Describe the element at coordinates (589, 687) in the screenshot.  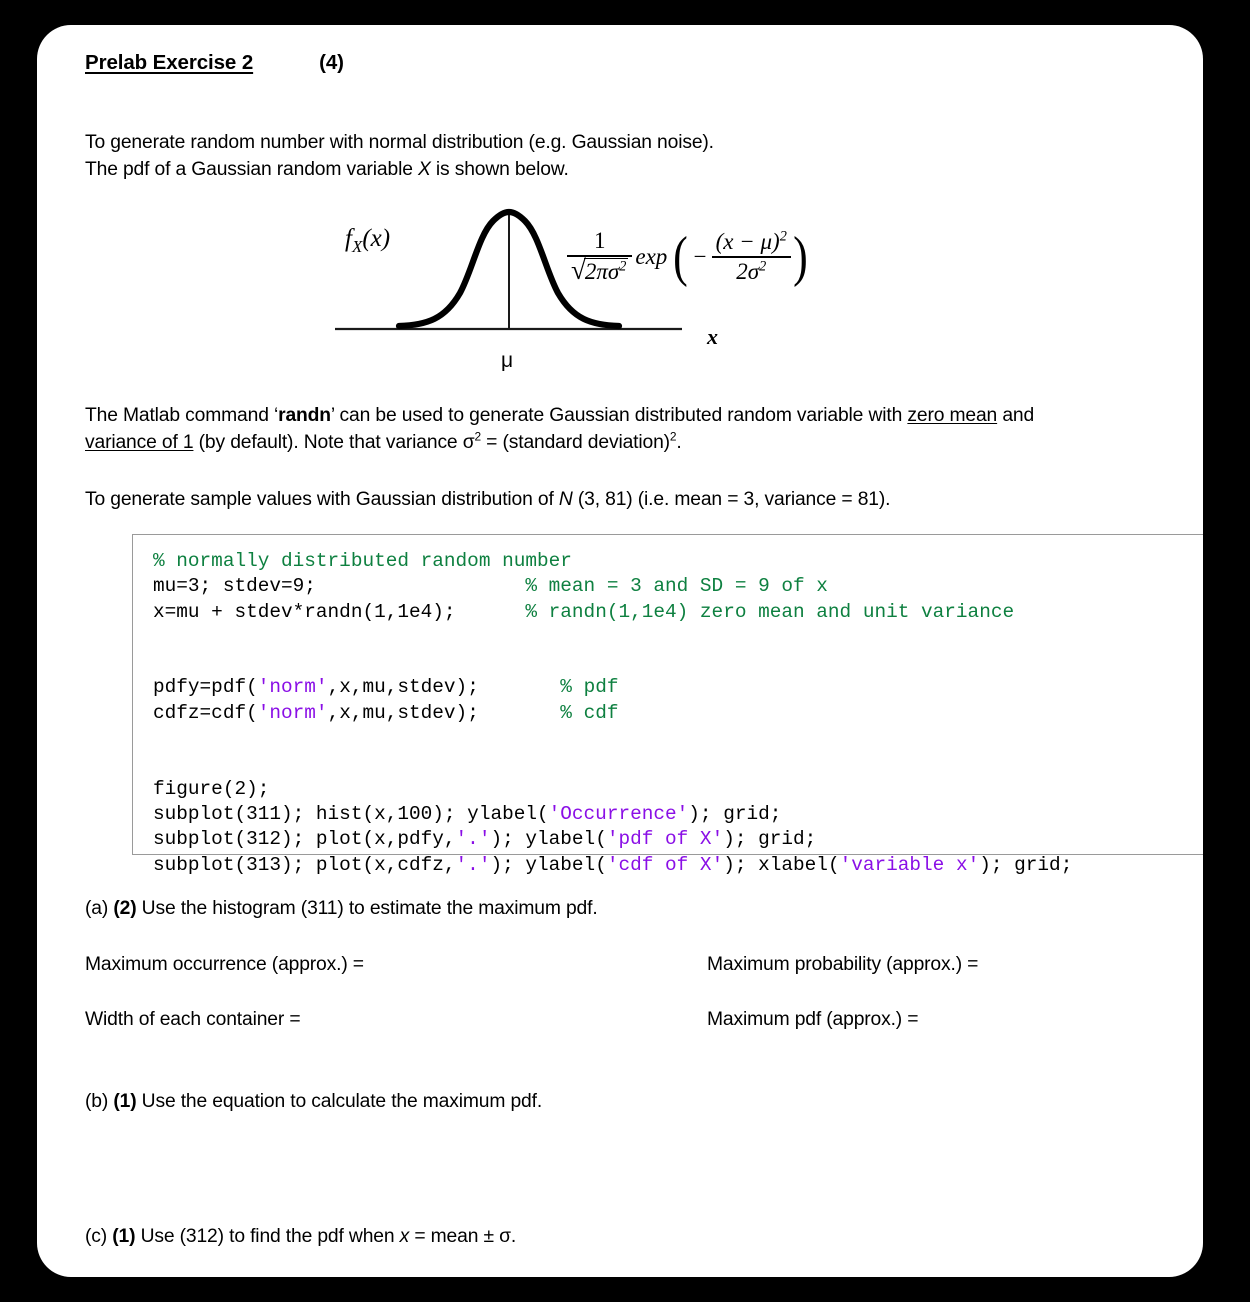
I see `code-comment: % pdf` at that location.